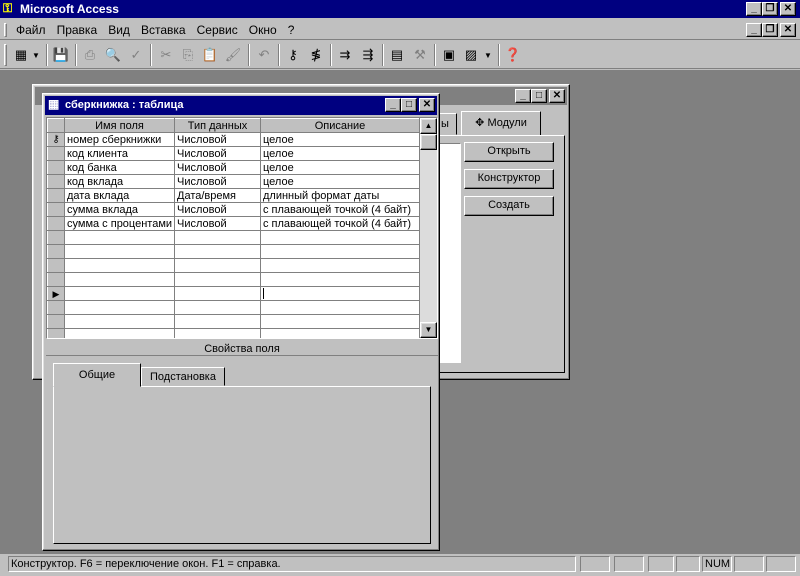  Describe the element at coordinates (119, 153) in the screenshot. I see `field-name-cell: код клиента` at that location.